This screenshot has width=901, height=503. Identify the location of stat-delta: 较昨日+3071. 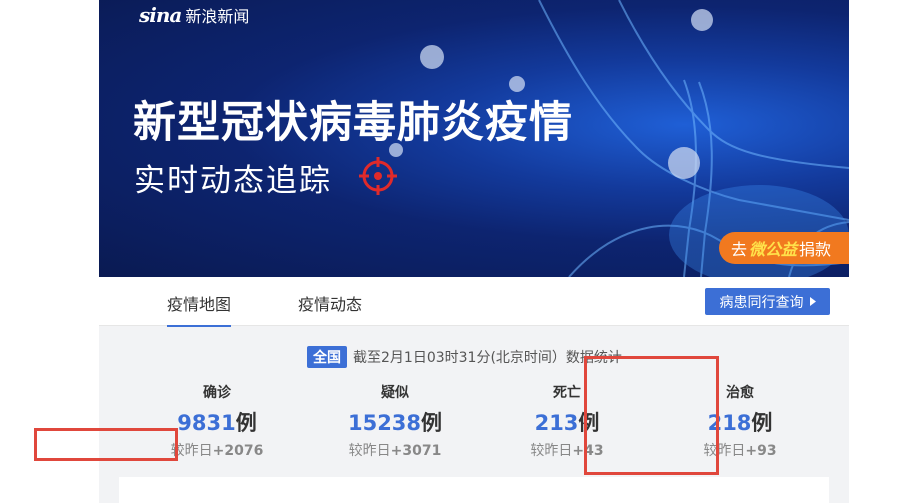
(395, 451).